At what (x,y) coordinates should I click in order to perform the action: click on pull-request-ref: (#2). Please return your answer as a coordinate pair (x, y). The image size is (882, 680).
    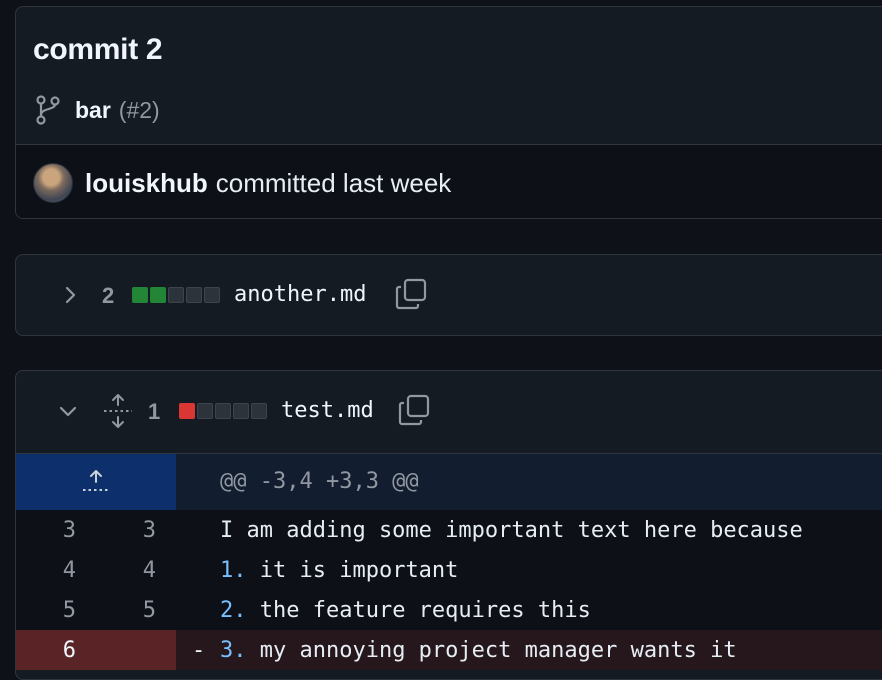
    Looking at the image, I should click on (139, 110).